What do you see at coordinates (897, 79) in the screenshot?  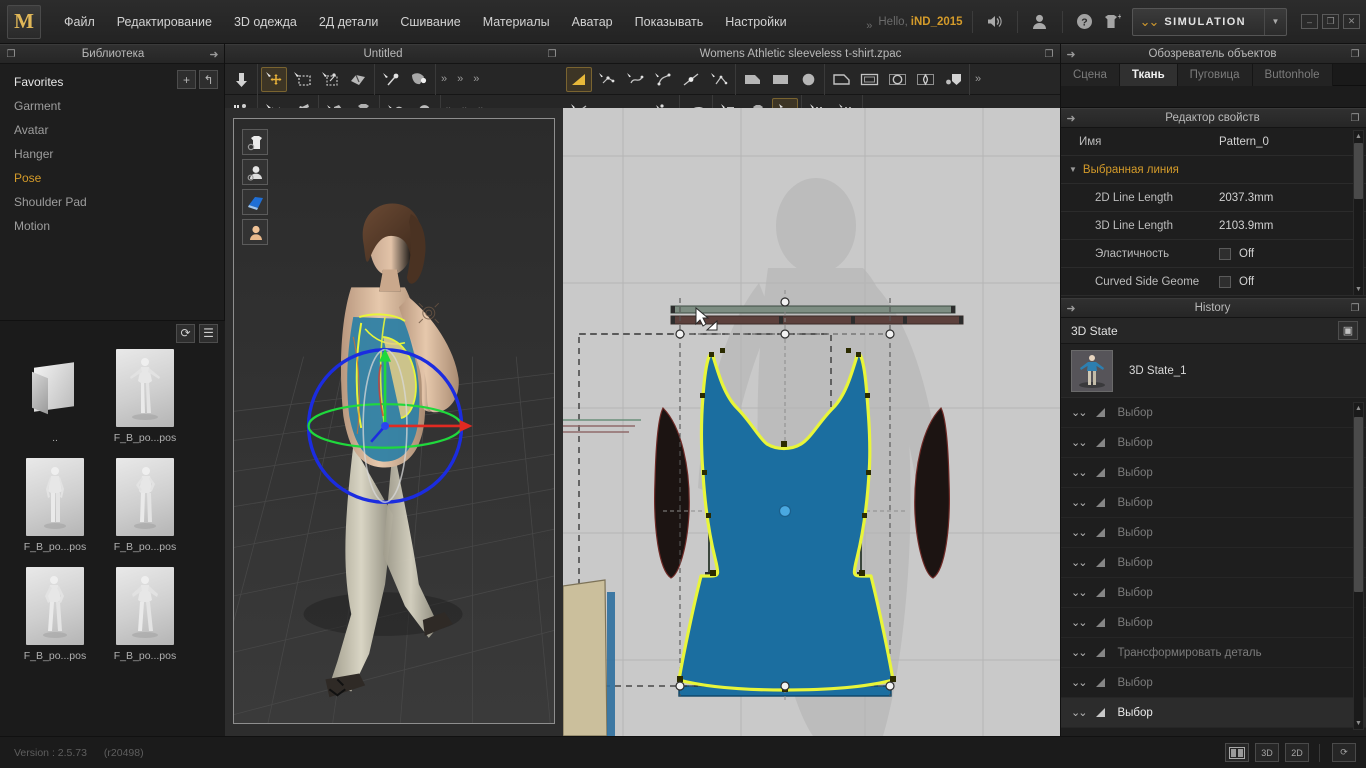 I see `internal-circle-icon` at bounding box center [897, 79].